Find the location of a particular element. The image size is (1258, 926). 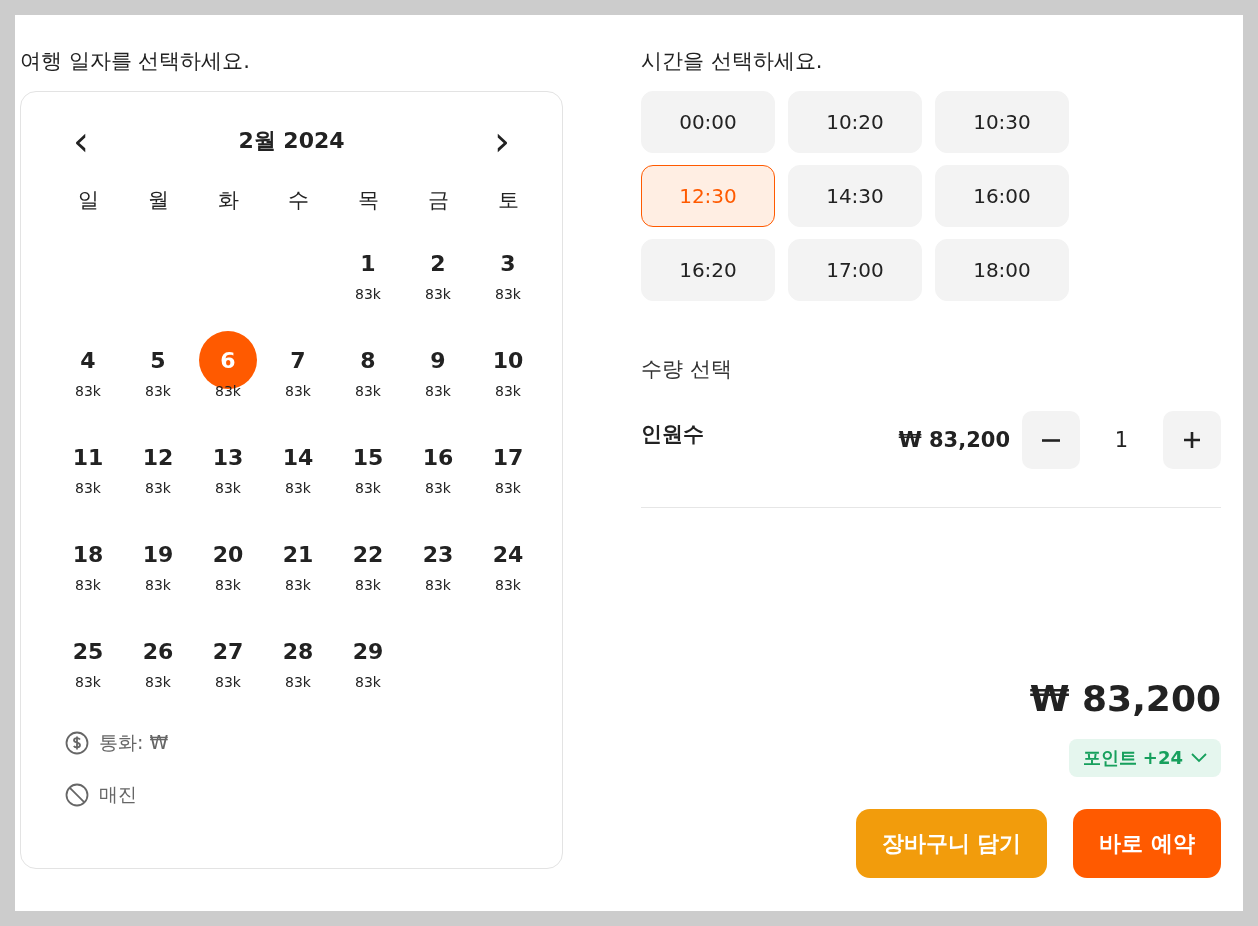

month-title: 2월 2024 is located at coordinates (291, 141).